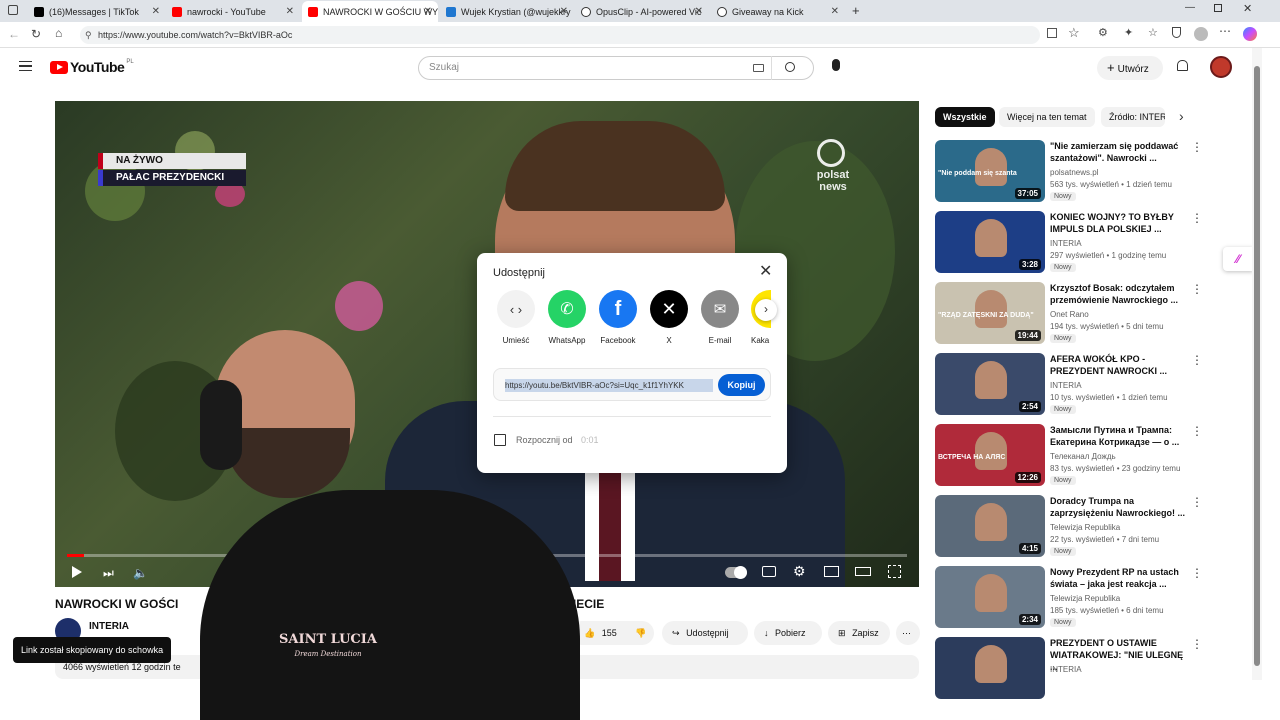  I want to click on recommendation-channel: polsatnews.pl, so click(1074, 172).